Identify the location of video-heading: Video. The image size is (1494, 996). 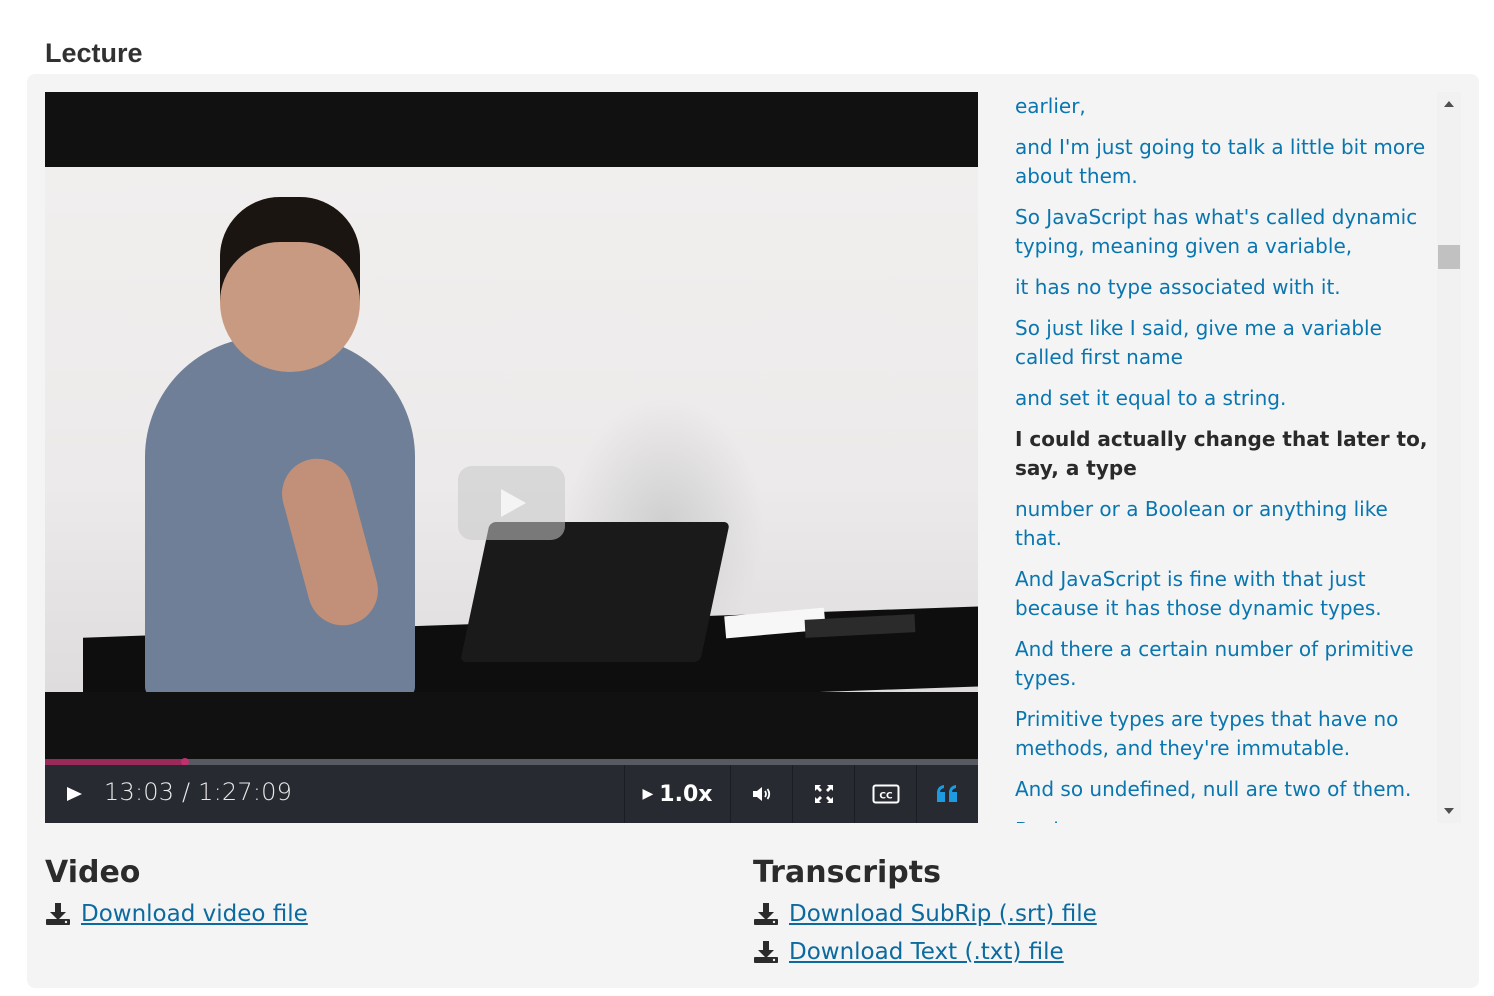
(93, 872).